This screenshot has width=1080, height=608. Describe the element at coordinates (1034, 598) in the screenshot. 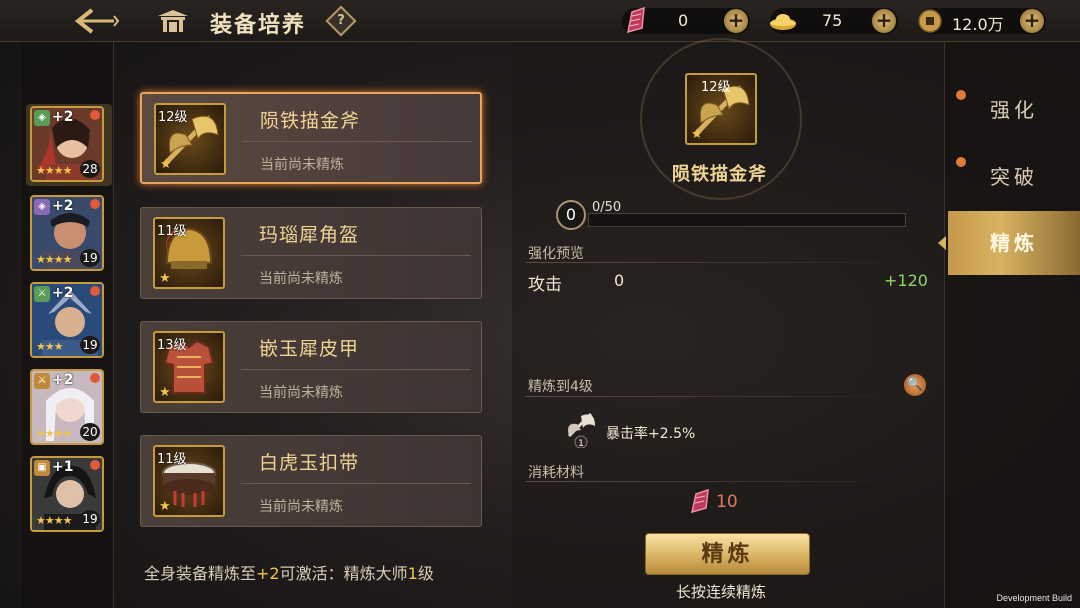

I see `build-watermark: Development Build` at that location.